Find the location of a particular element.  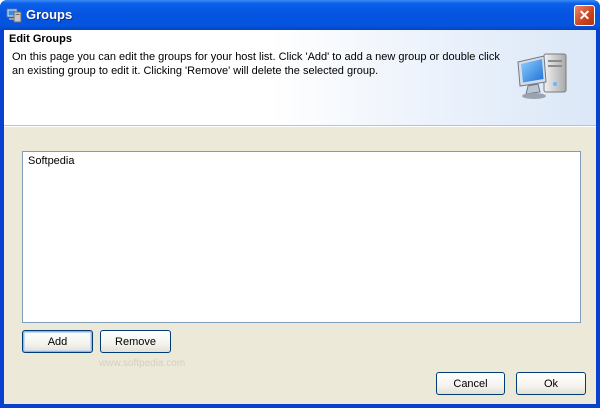

groups-app-icon is located at coordinates (14, 15).